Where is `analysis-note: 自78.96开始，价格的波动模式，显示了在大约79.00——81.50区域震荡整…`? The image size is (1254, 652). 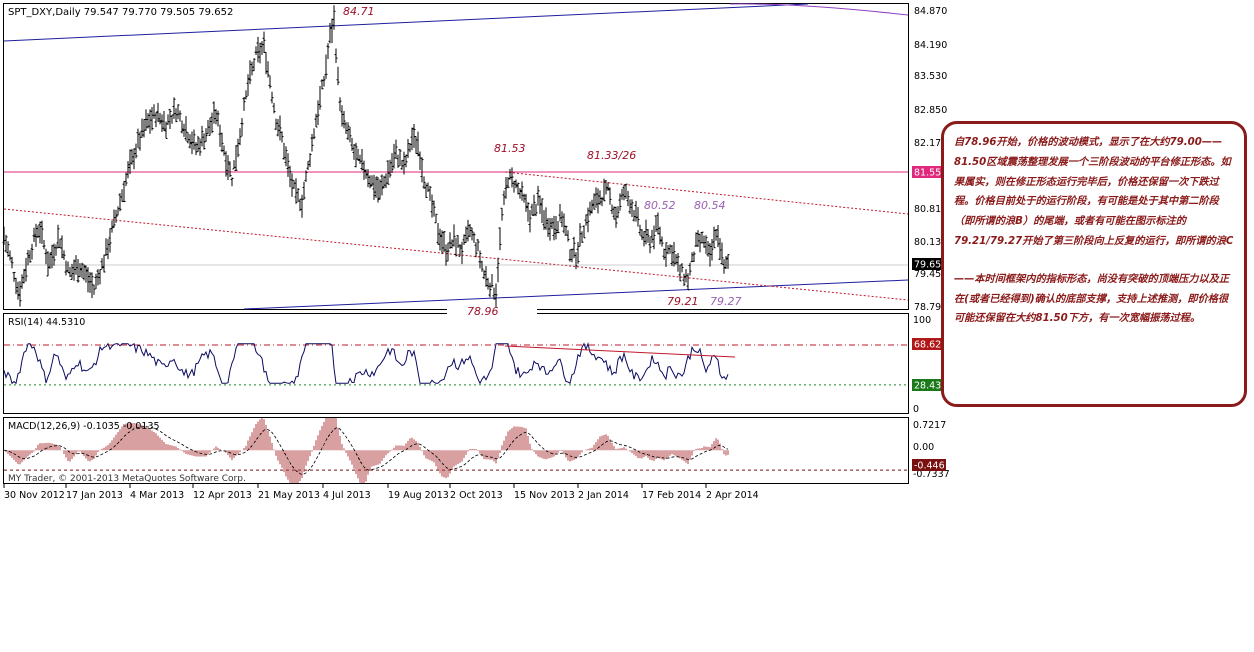
analysis-note: 自78.96开始，价格的波动模式，显示了在大约79.00——81.50区域震荡整… is located at coordinates (1094, 264).